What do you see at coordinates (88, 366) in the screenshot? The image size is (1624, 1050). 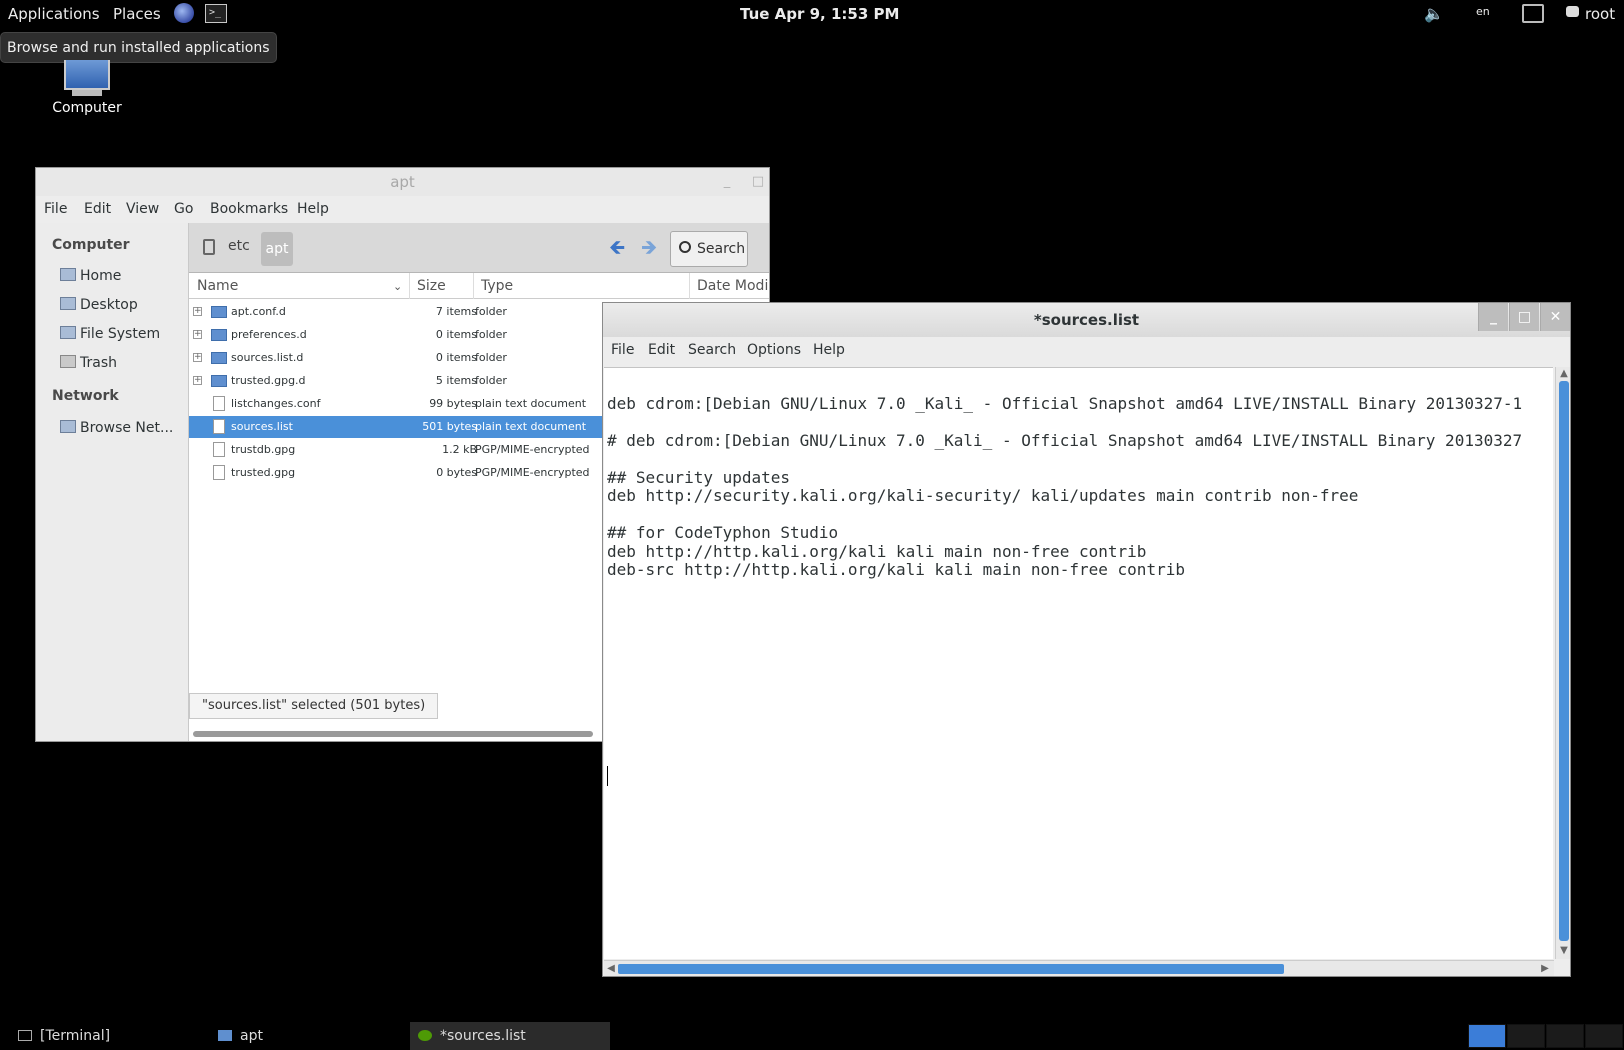 I see `sidebar-item-trash: Trash` at bounding box center [88, 366].